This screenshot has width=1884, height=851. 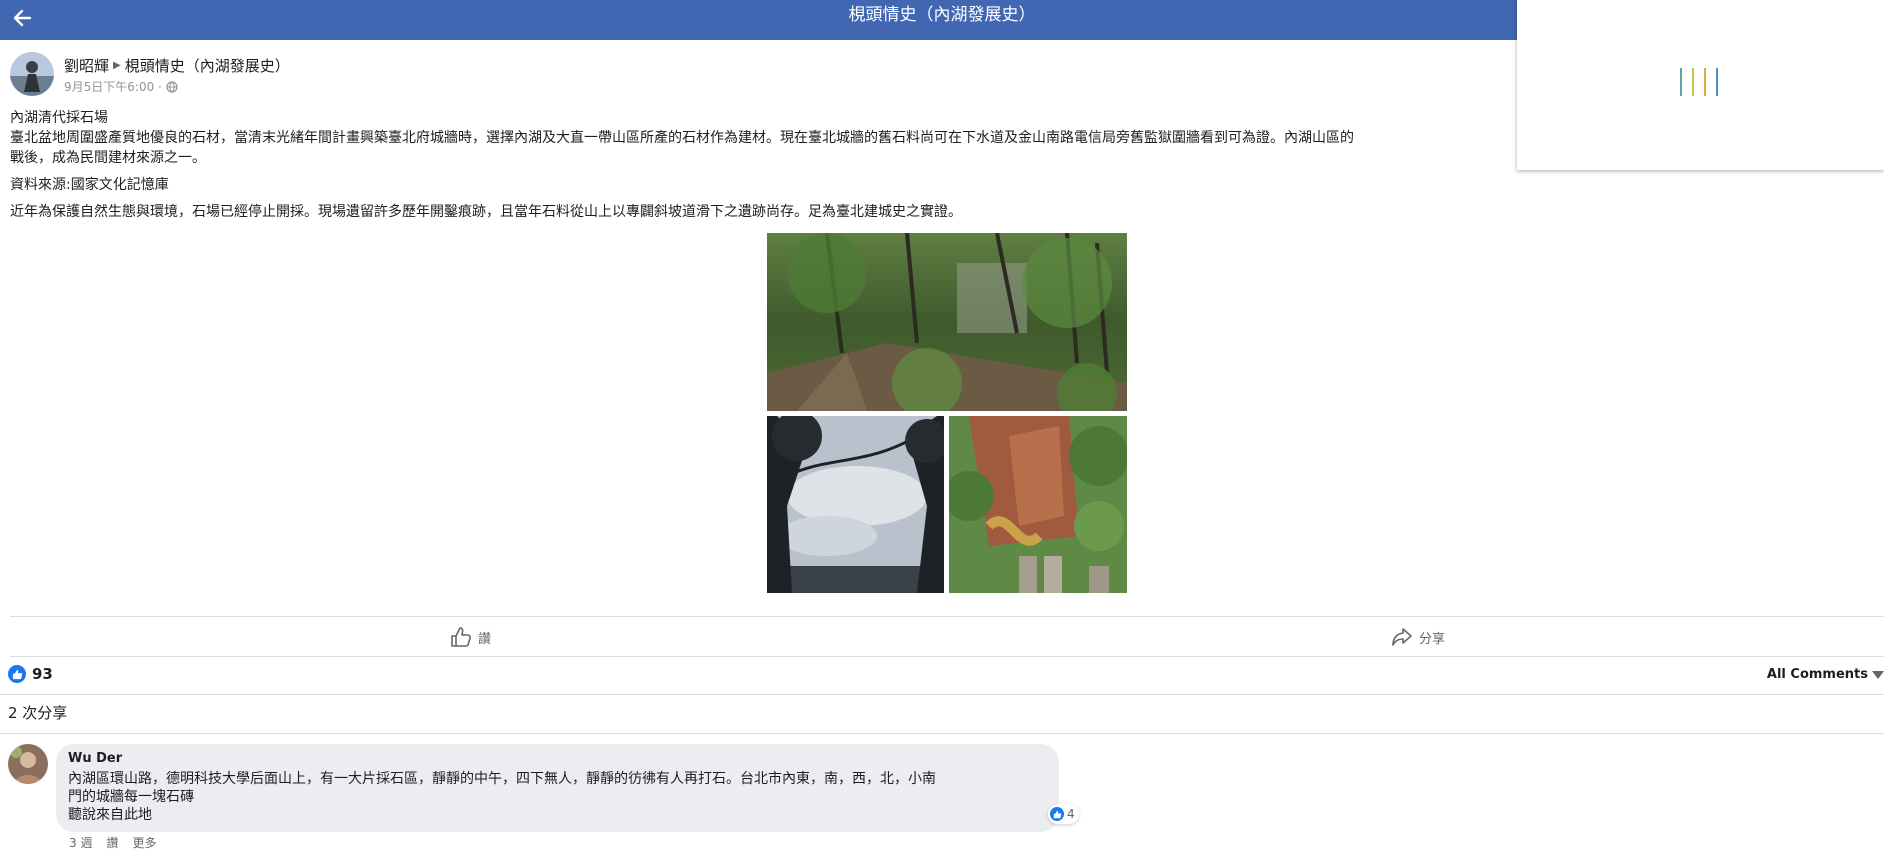 What do you see at coordinates (86, 66) in the screenshot?
I see `author-name: 劉昭輝` at bounding box center [86, 66].